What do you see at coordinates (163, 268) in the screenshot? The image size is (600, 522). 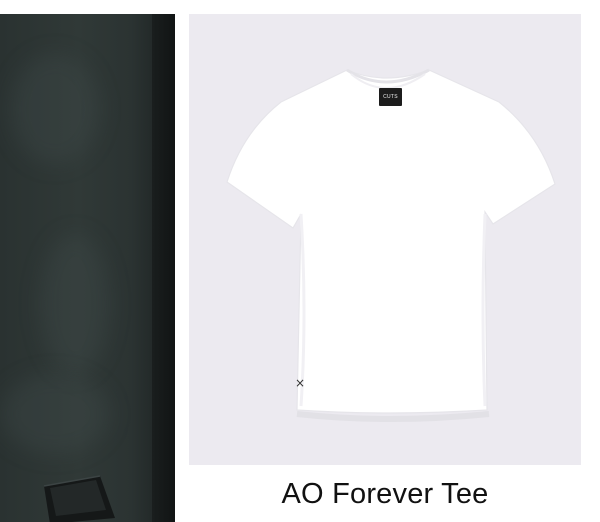 I see `image-edge-shadow` at bounding box center [163, 268].